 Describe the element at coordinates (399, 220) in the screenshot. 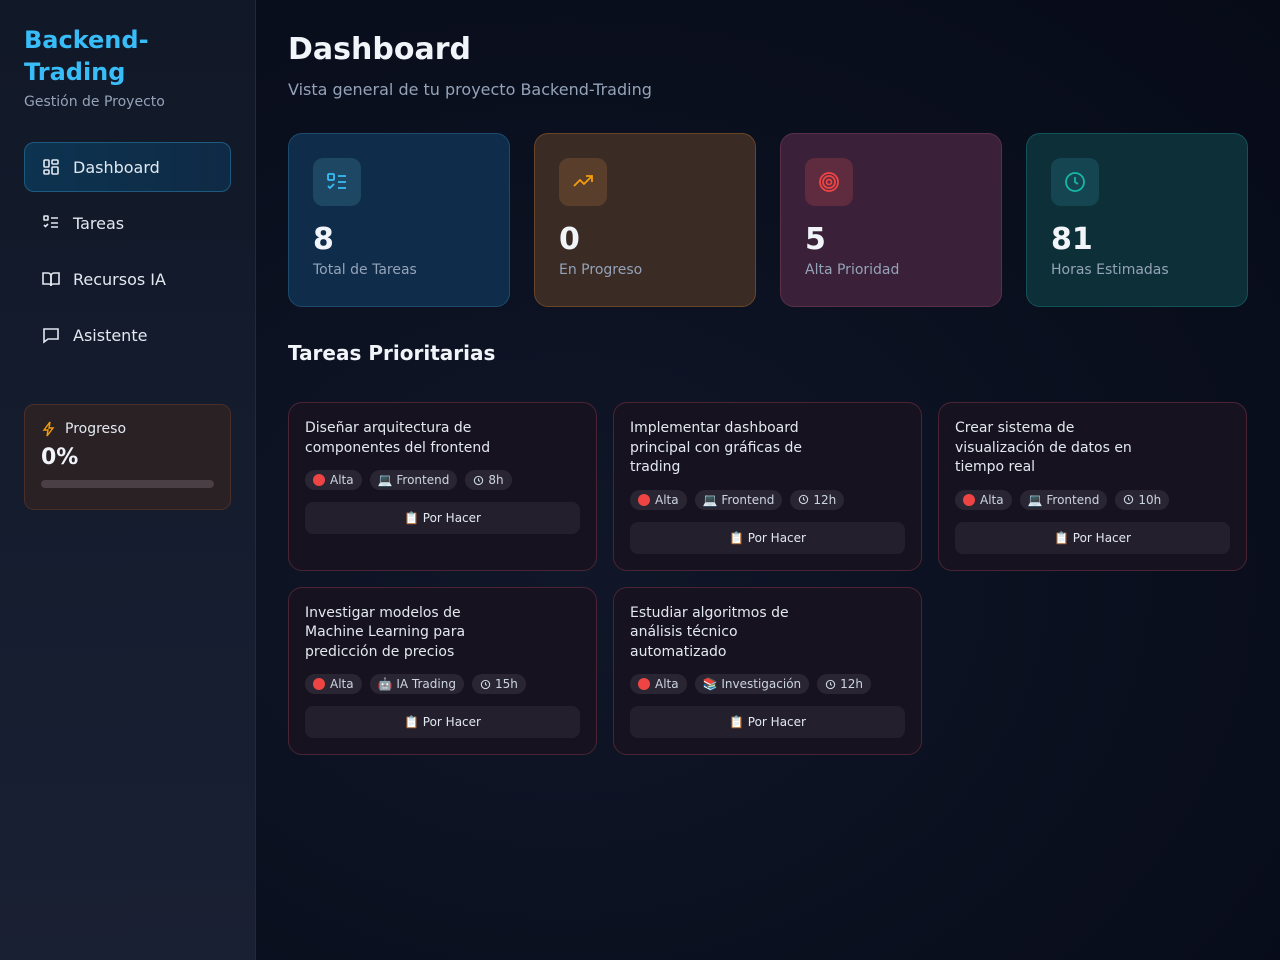

I see `stat-card-total: 8 Total de Tareas` at that location.